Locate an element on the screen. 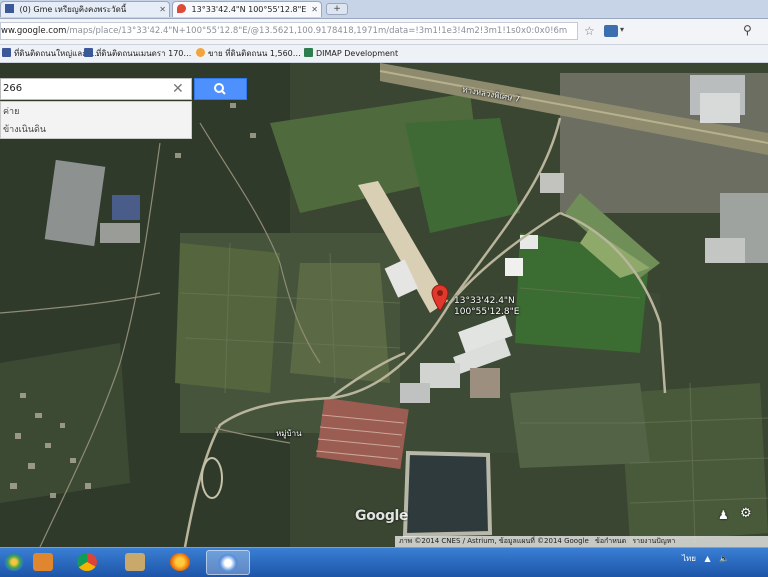 Image resolution: width=768 pixels, height=577 pixels. tray-expand-icon: ▲ is located at coordinates (708, 558).